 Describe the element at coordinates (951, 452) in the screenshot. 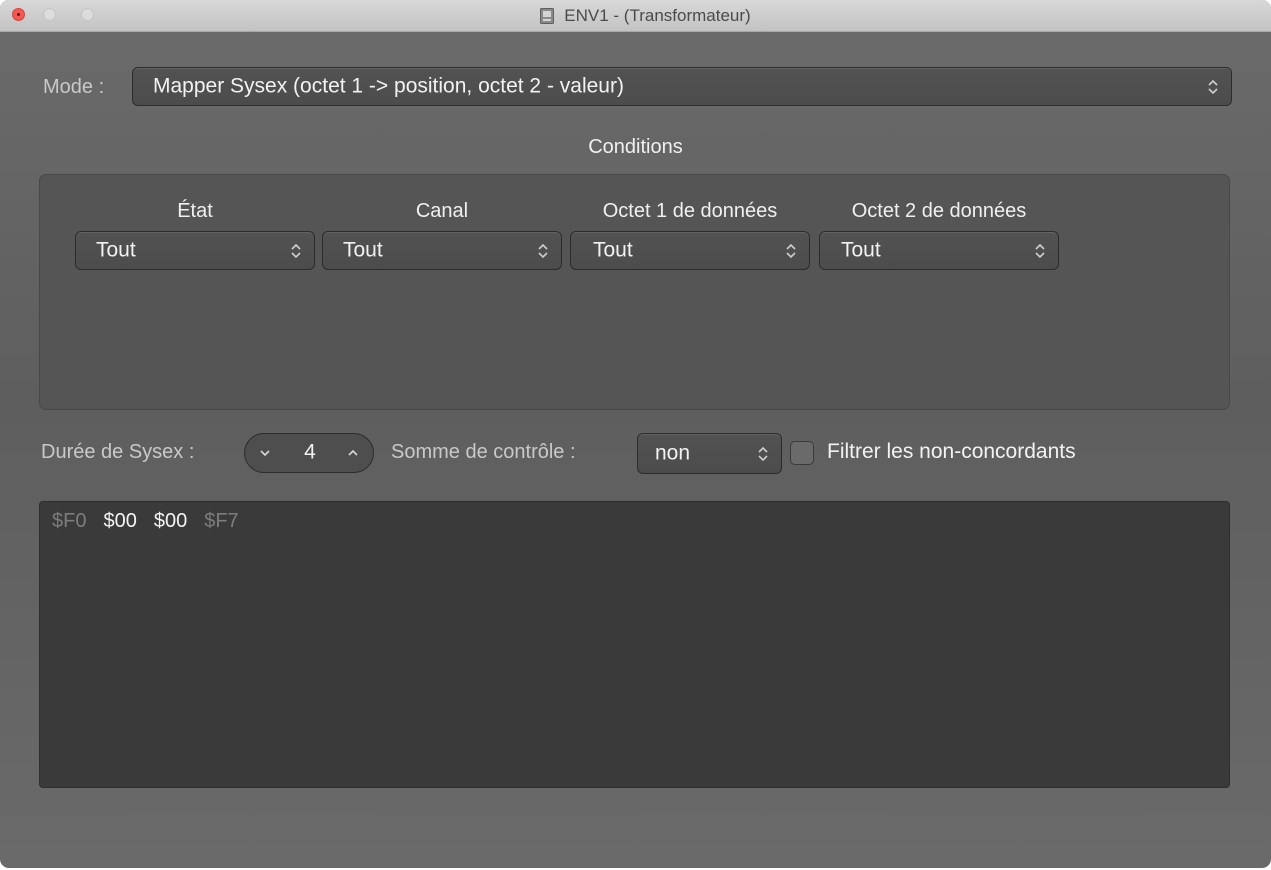

I see `filter-non-matching-label: Filtrer les non-concordants` at that location.